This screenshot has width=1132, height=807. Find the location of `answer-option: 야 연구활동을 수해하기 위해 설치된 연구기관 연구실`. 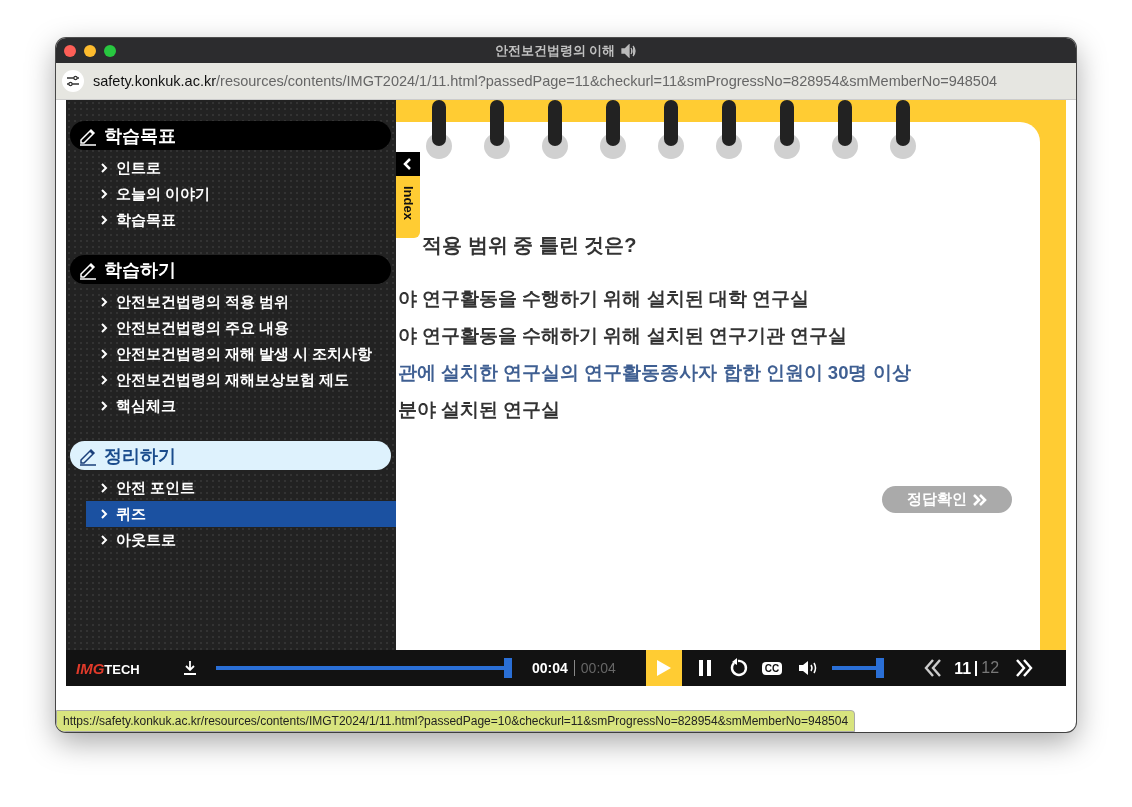

answer-option: 야 연구활동을 수해하기 위해 설치된 연구기관 연구실 is located at coordinates (718, 341).